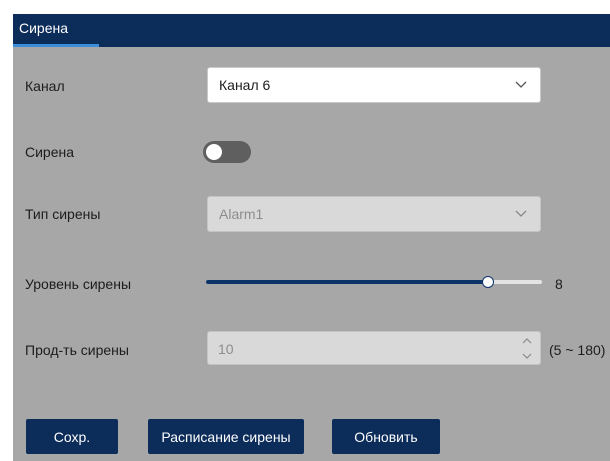 This screenshot has height=461, width=610. I want to click on tab-bar: Сирена, so click(311, 30).